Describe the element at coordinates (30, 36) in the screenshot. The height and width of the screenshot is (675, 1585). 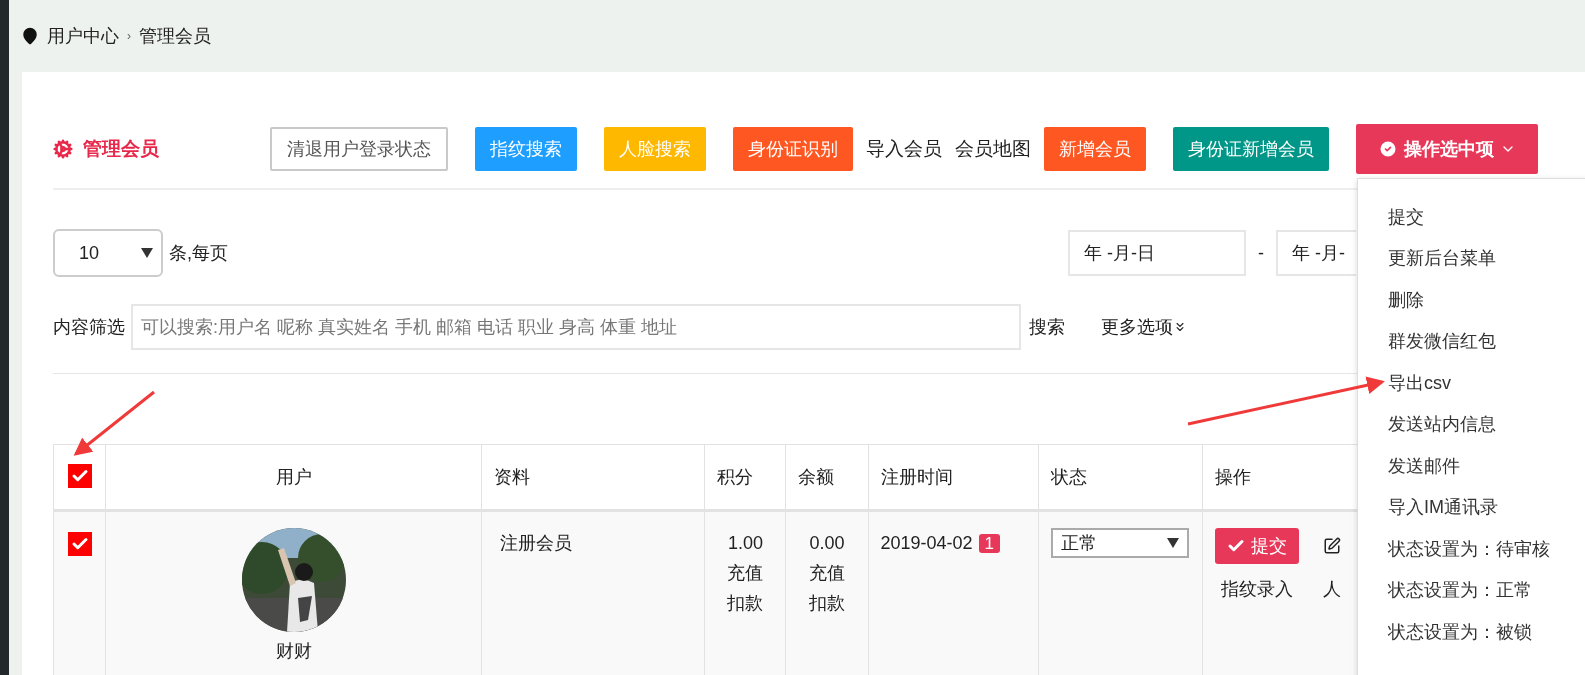
I see `location-icon` at that location.